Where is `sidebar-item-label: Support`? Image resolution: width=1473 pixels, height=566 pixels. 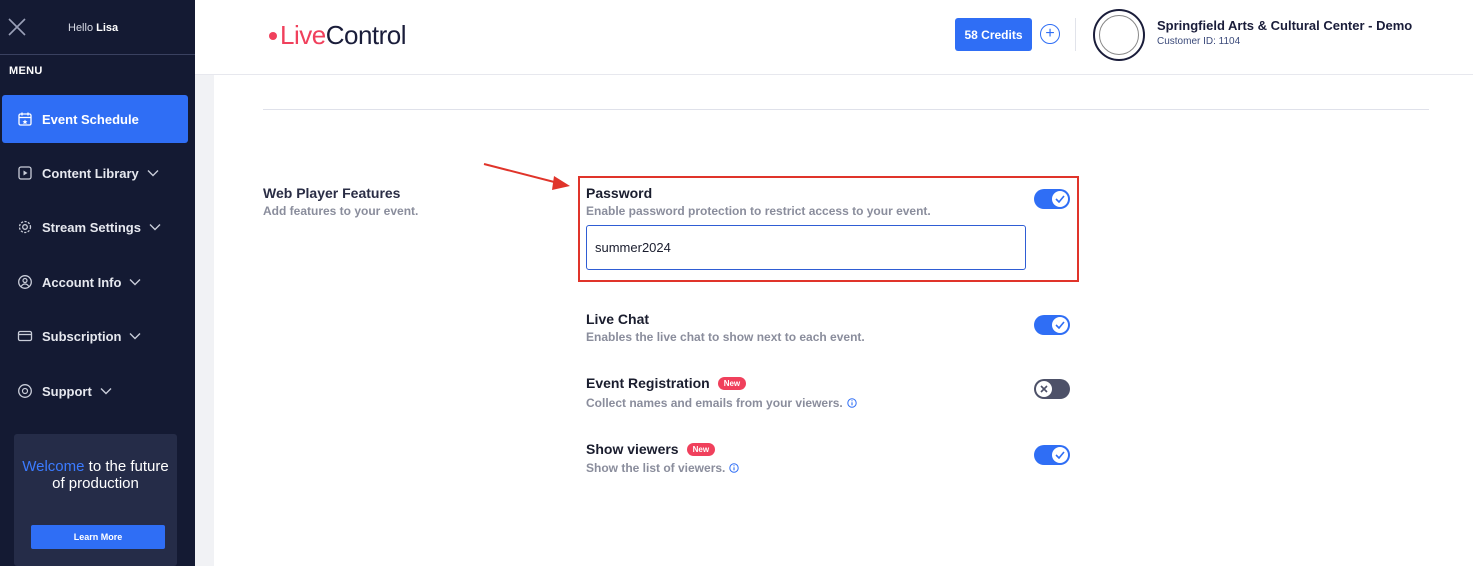
sidebar-item-label: Support is located at coordinates (67, 391).